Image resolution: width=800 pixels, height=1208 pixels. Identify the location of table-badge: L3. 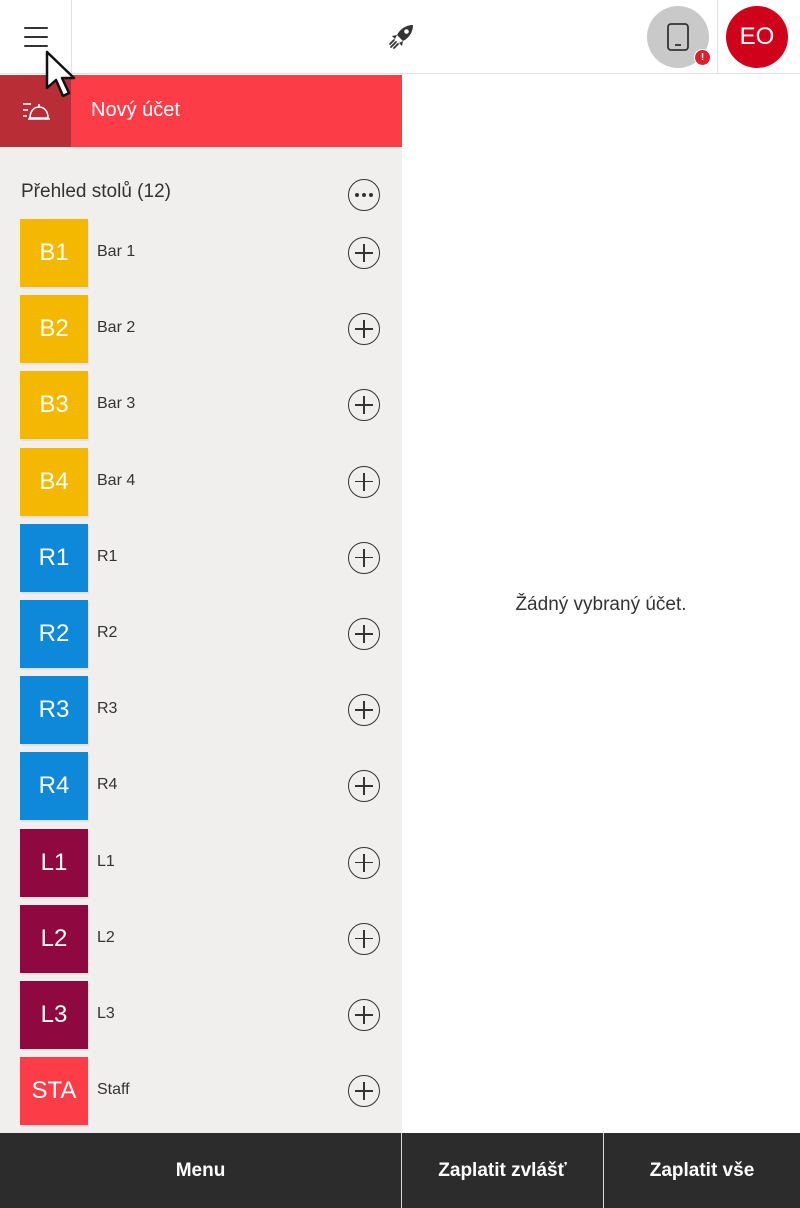
(54, 1015).